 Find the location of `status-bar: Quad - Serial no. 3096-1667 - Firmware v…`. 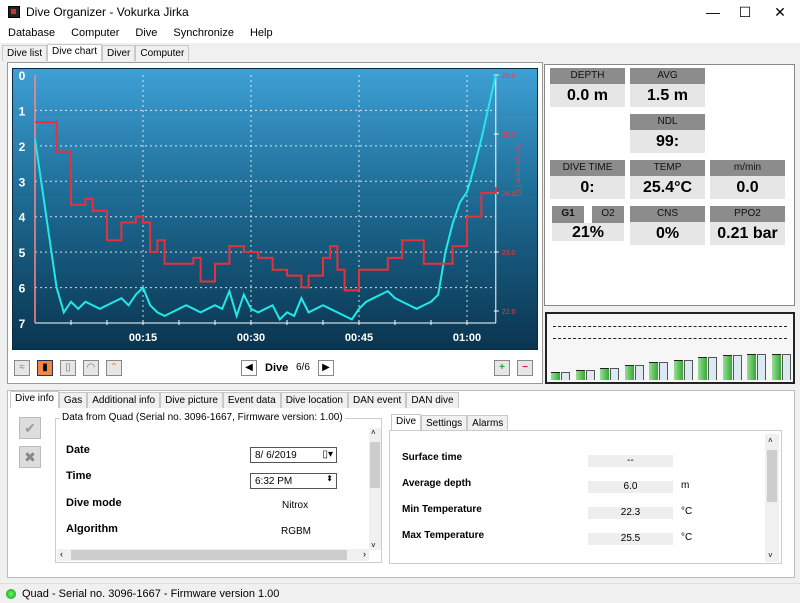

status-bar: Quad - Serial no. 3096-1667 - Firmware v… is located at coordinates (400, 593).